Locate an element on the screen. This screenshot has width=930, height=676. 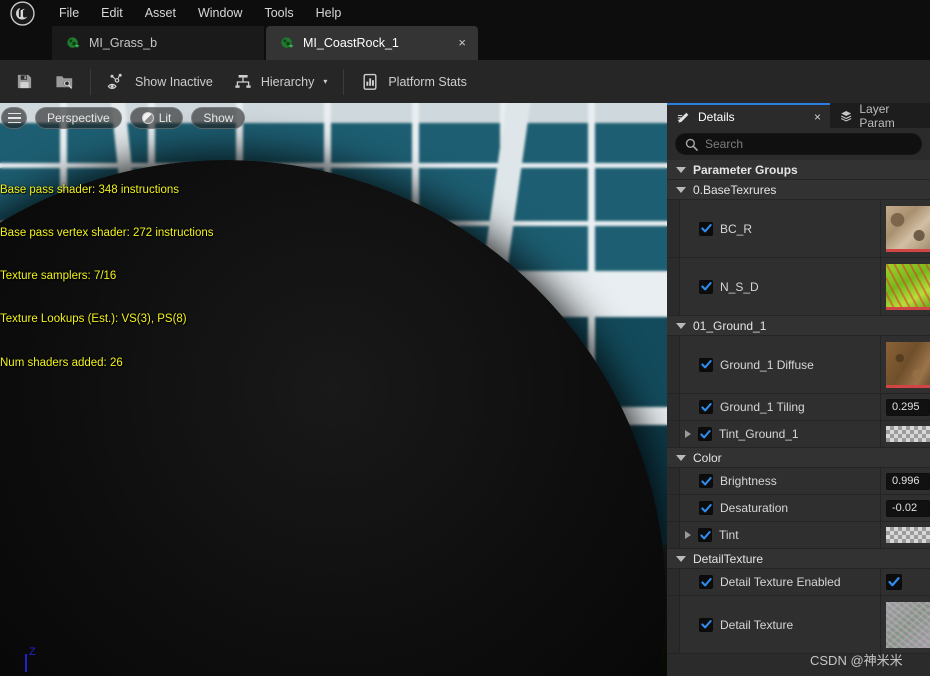
menu-window: Window is located at coordinates (220, 13).